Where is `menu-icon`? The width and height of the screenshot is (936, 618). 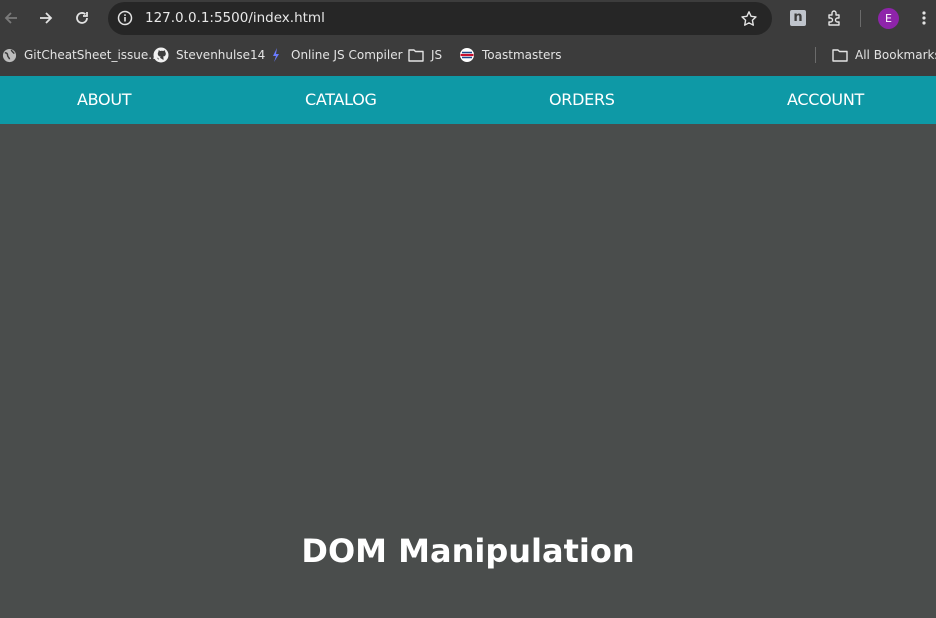
menu-icon is located at coordinates (924, 18).